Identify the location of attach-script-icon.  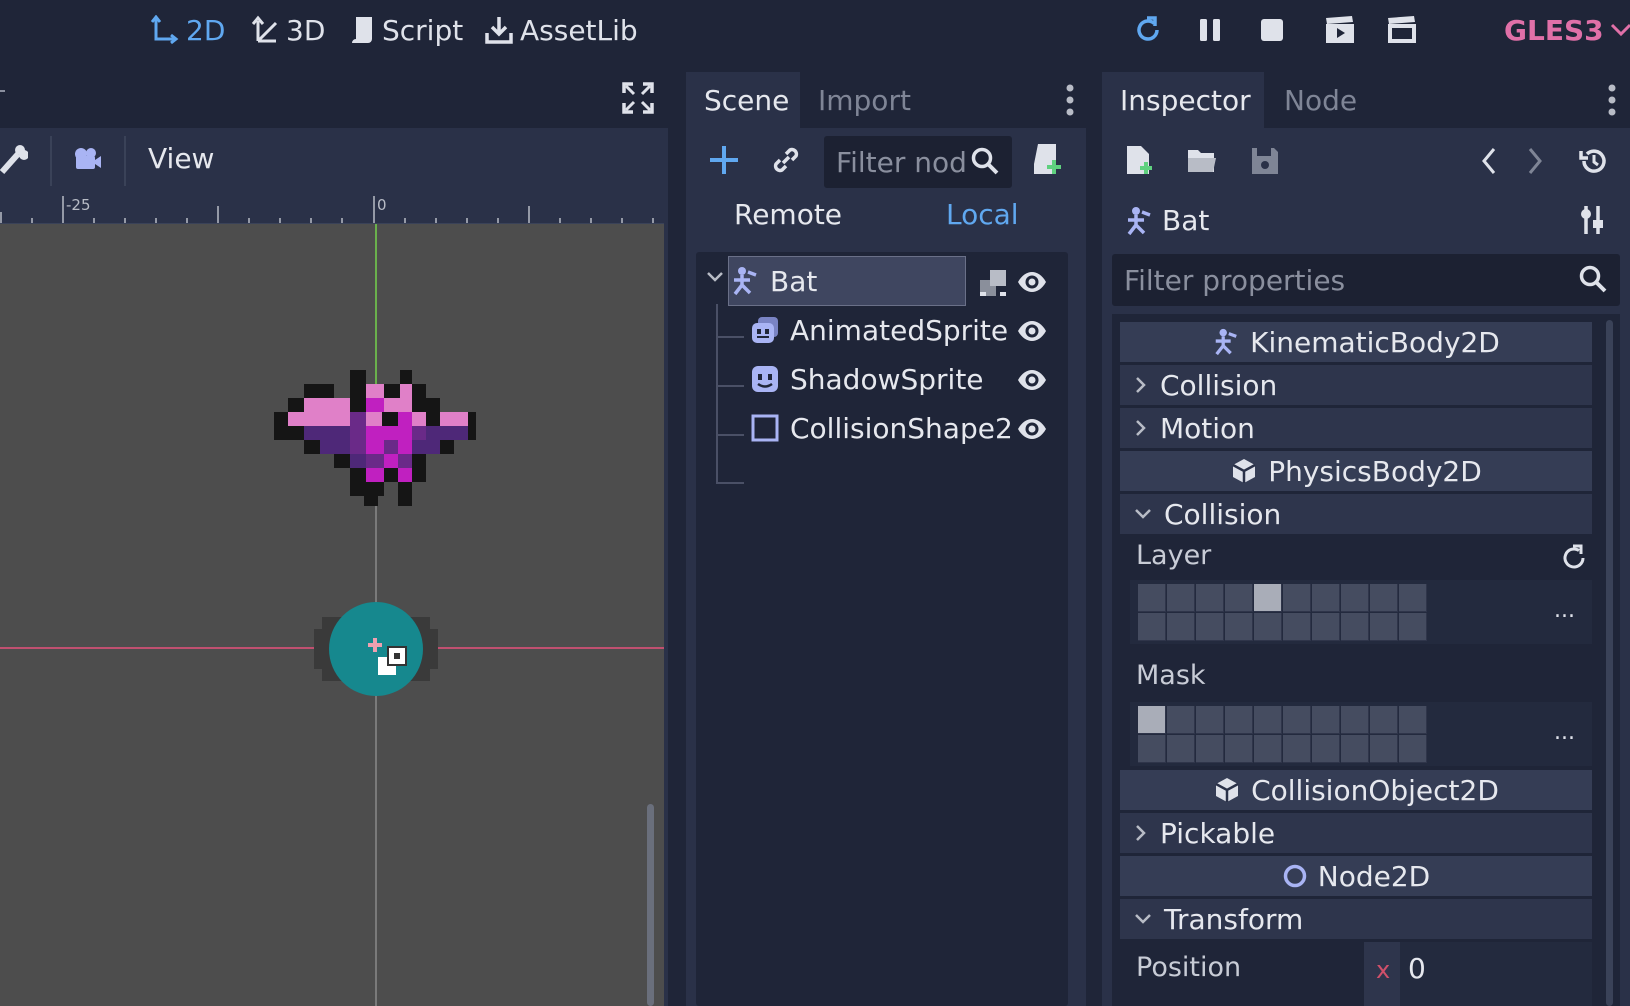
(1046, 159).